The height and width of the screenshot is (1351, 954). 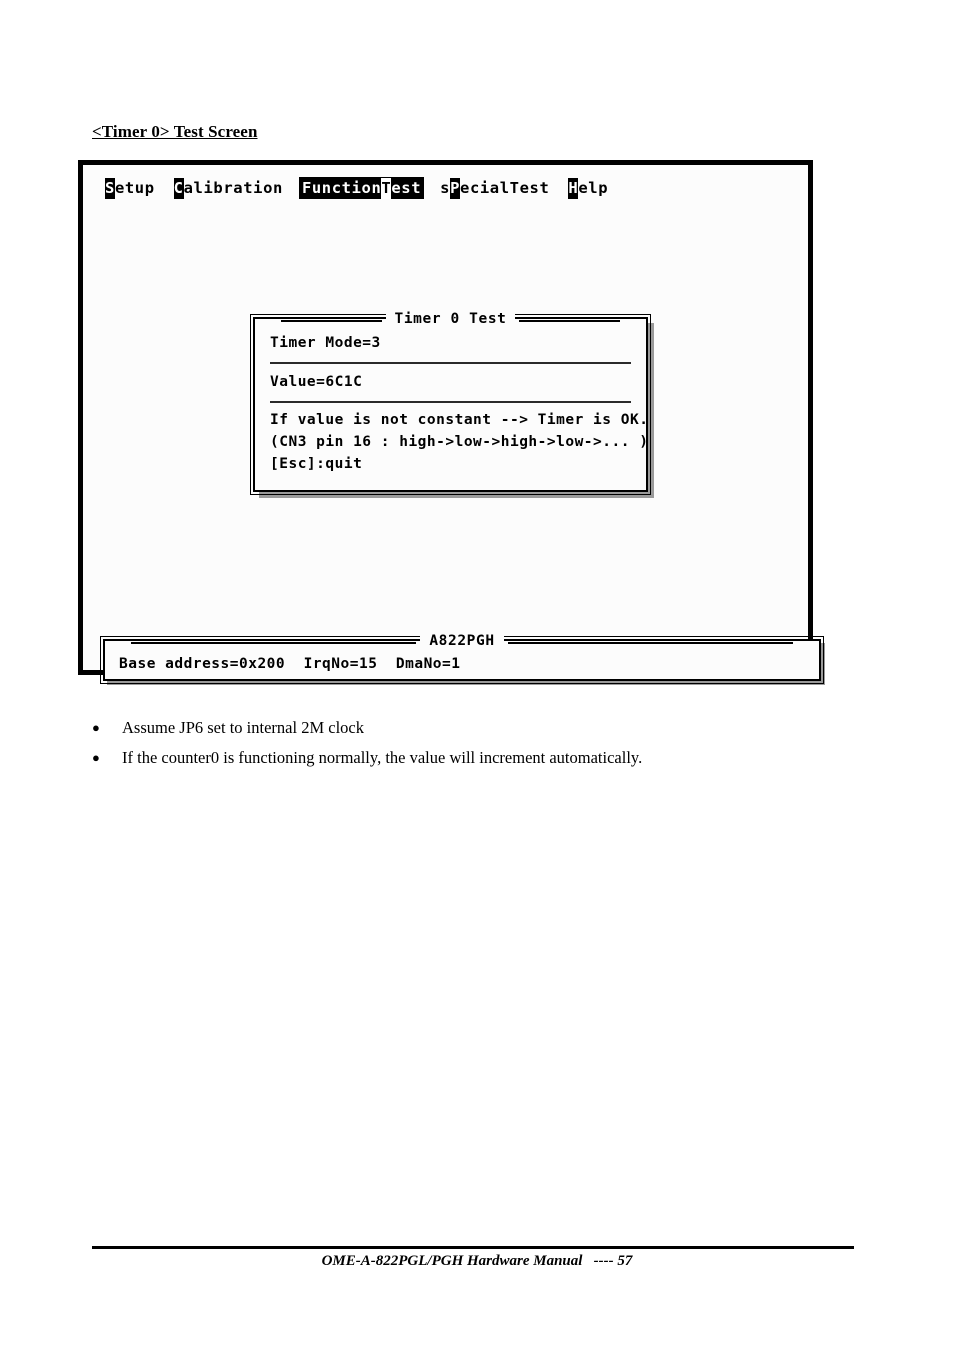 I want to click on page-title: <Timer 0> Test Screen, so click(x=175, y=131).